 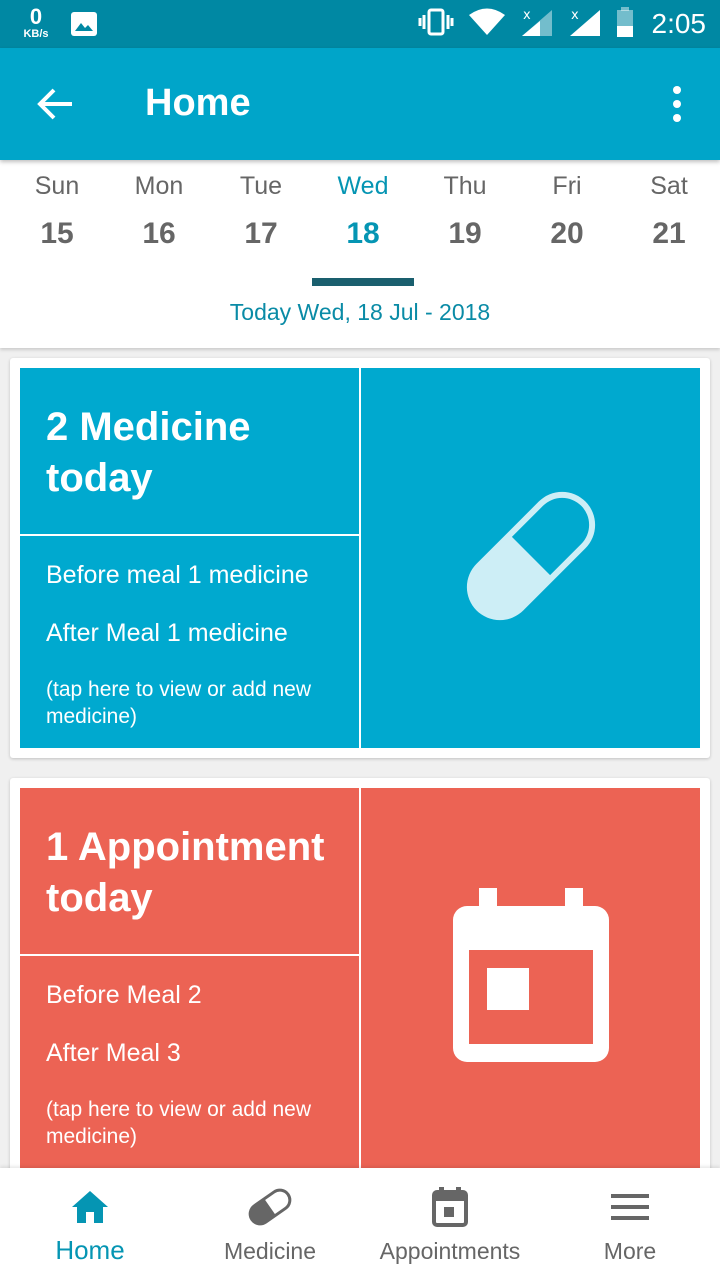 What do you see at coordinates (159, 186) in the screenshot?
I see `day-name: Mon` at bounding box center [159, 186].